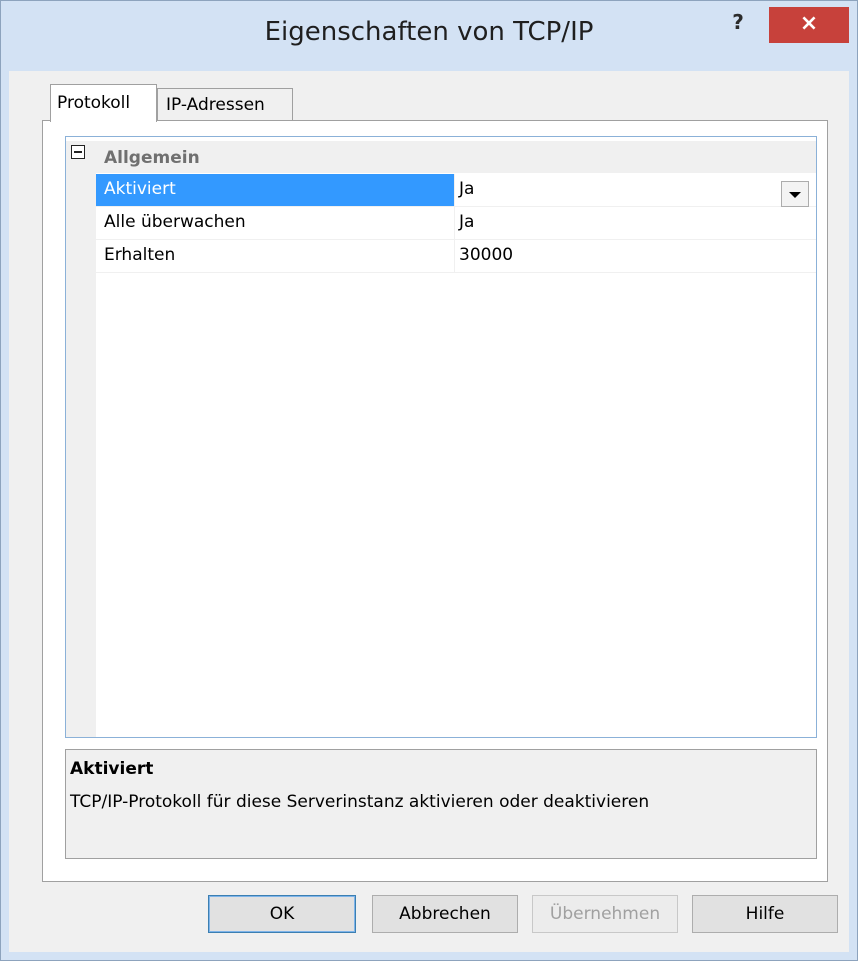 Image resolution: width=858 pixels, height=961 pixels. I want to click on ok-button: OK, so click(282, 914).